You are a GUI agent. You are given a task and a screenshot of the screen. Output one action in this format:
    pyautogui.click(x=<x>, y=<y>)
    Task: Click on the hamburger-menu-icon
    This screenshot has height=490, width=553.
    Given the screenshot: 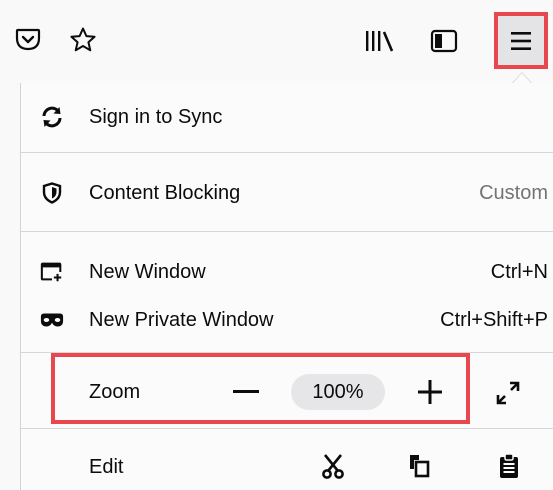 What is the action you would take?
    pyautogui.click(x=521, y=41)
    